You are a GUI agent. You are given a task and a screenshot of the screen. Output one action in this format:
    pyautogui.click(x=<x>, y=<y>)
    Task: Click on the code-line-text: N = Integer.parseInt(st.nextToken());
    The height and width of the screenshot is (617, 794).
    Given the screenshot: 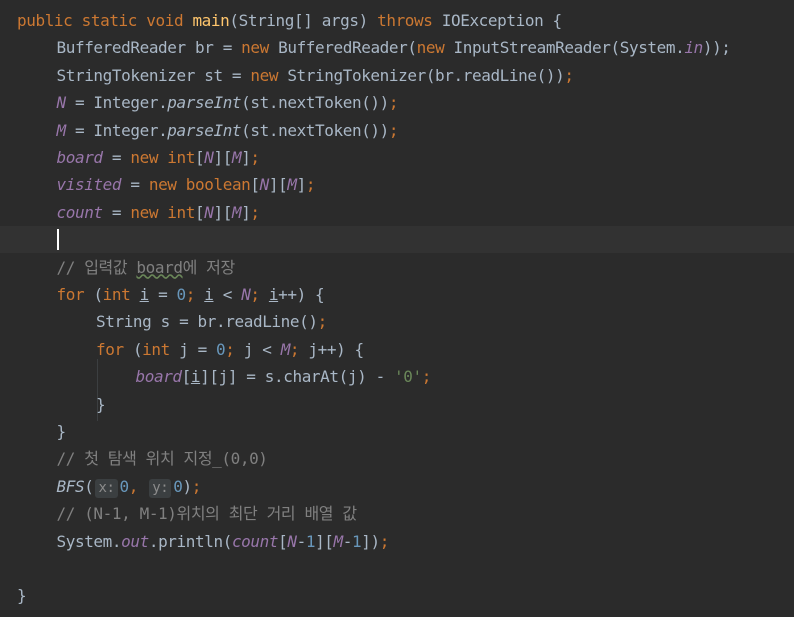 What is the action you would take?
    pyautogui.click(x=228, y=102)
    